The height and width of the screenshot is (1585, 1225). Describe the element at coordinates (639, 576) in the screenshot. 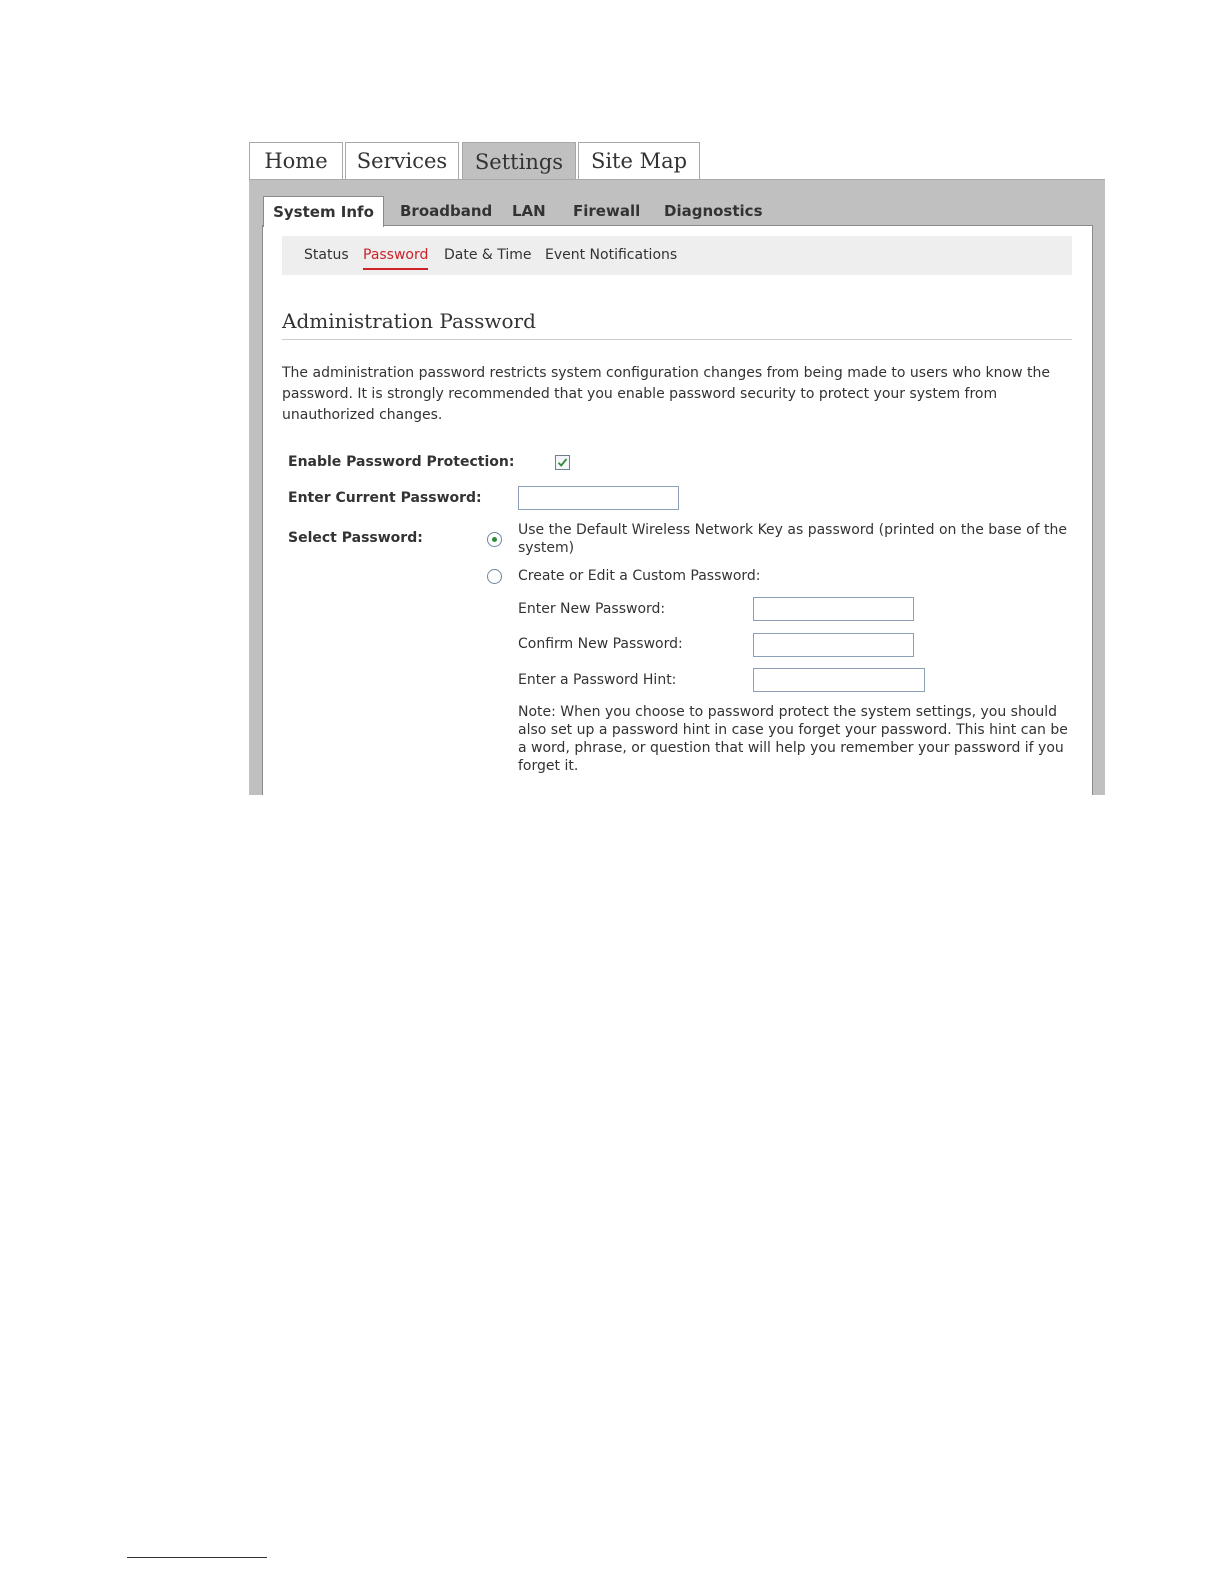

I see `custom-password-option-label: Create or Edit a Custom Password:` at that location.